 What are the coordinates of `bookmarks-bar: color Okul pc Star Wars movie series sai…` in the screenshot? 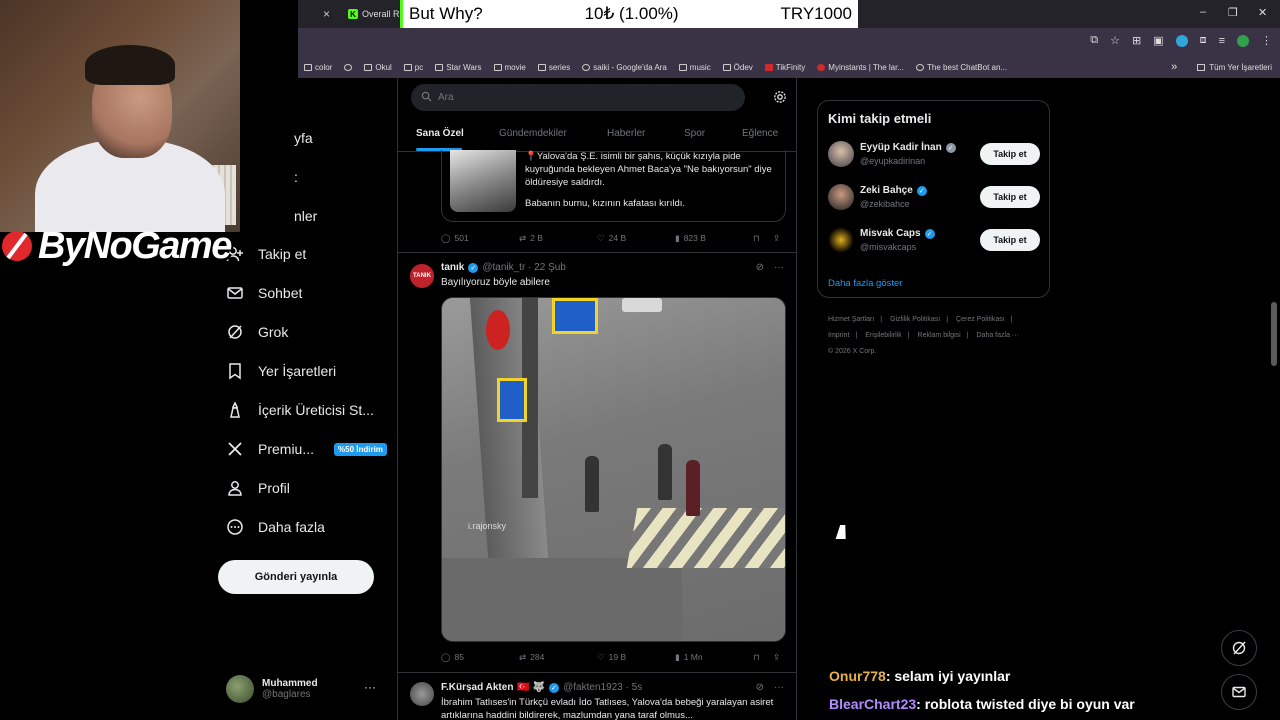 It's located at (789, 67).